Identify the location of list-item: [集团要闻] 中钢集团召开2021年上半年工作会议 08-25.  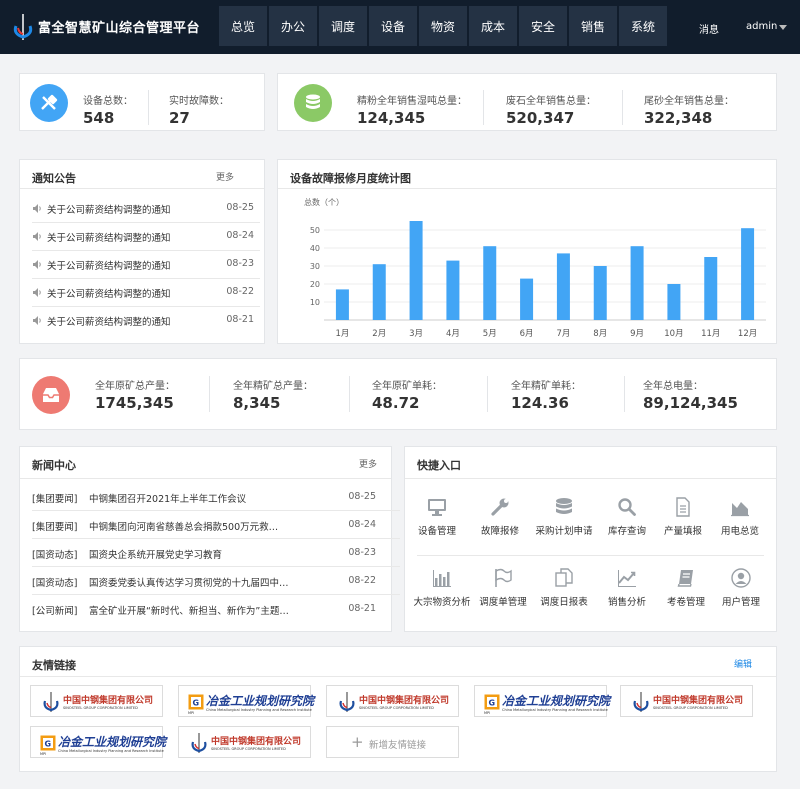
(216, 497).